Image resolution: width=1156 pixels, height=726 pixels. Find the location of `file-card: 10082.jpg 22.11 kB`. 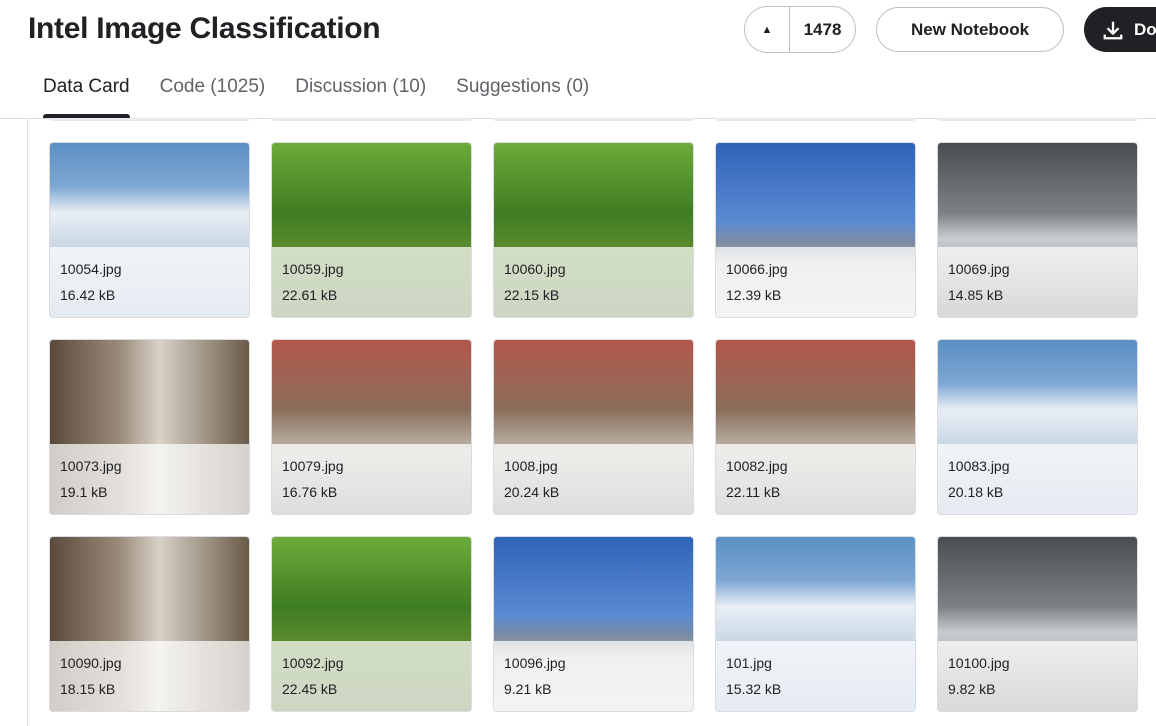

file-card: 10082.jpg 22.11 kB is located at coordinates (815, 427).